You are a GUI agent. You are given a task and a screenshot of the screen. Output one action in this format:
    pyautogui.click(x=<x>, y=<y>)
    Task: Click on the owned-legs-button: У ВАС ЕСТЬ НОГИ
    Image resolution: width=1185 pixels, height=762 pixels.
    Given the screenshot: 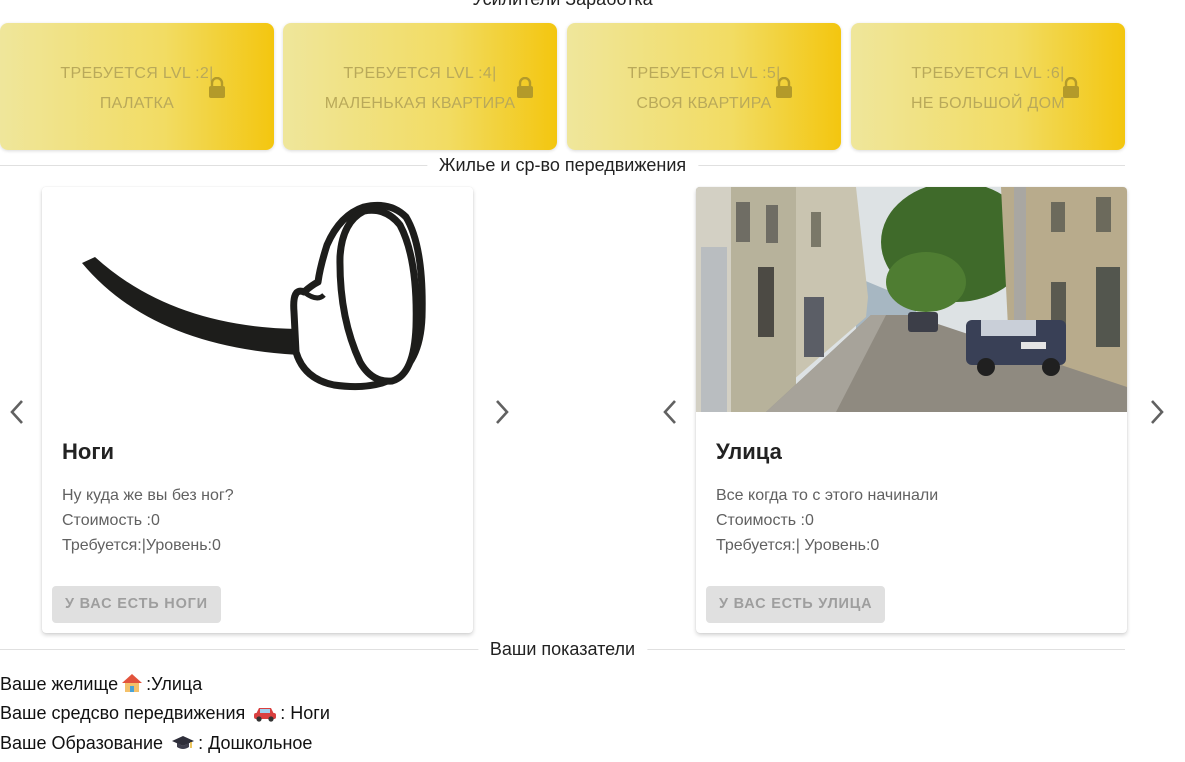 What is the action you would take?
    pyautogui.click(x=136, y=604)
    